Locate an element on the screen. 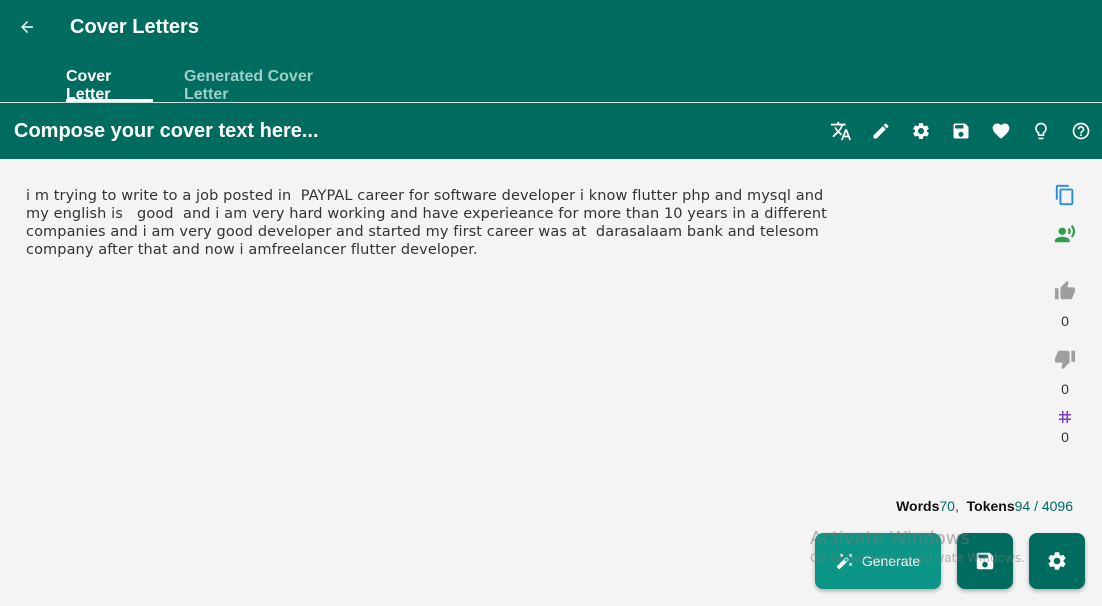 This screenshot has width=1102, height=606. tab-label: Generated Cover Letter is located at coordinates (248, 85).